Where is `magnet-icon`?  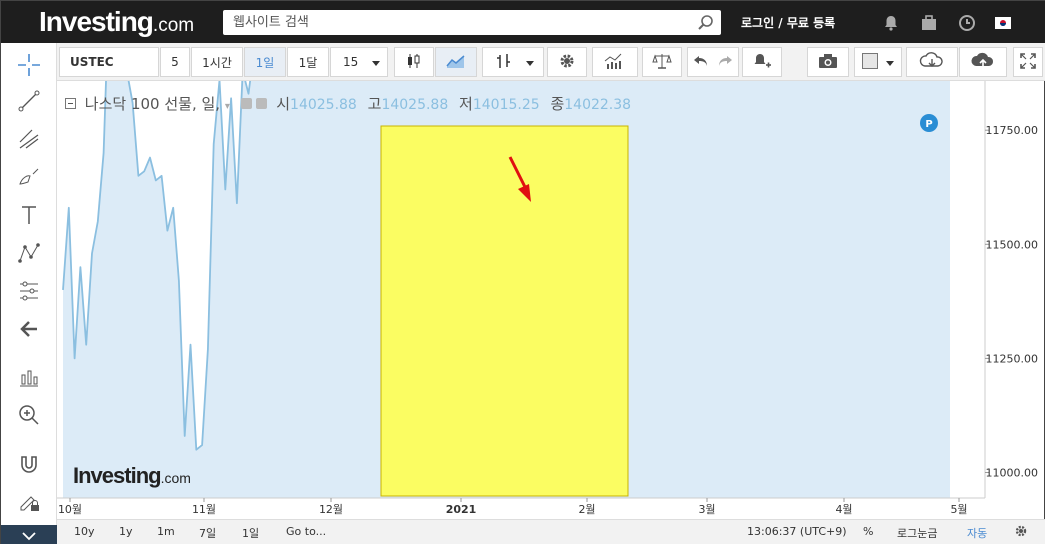 magnet-icon is located at coordinates (29, 467).